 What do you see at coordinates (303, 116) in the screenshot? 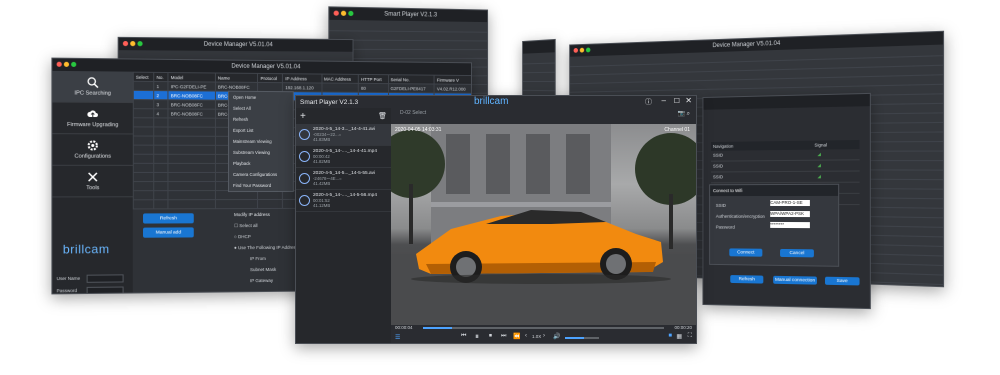
I see `add-file-icon: +` at bounding box center [303, 116].